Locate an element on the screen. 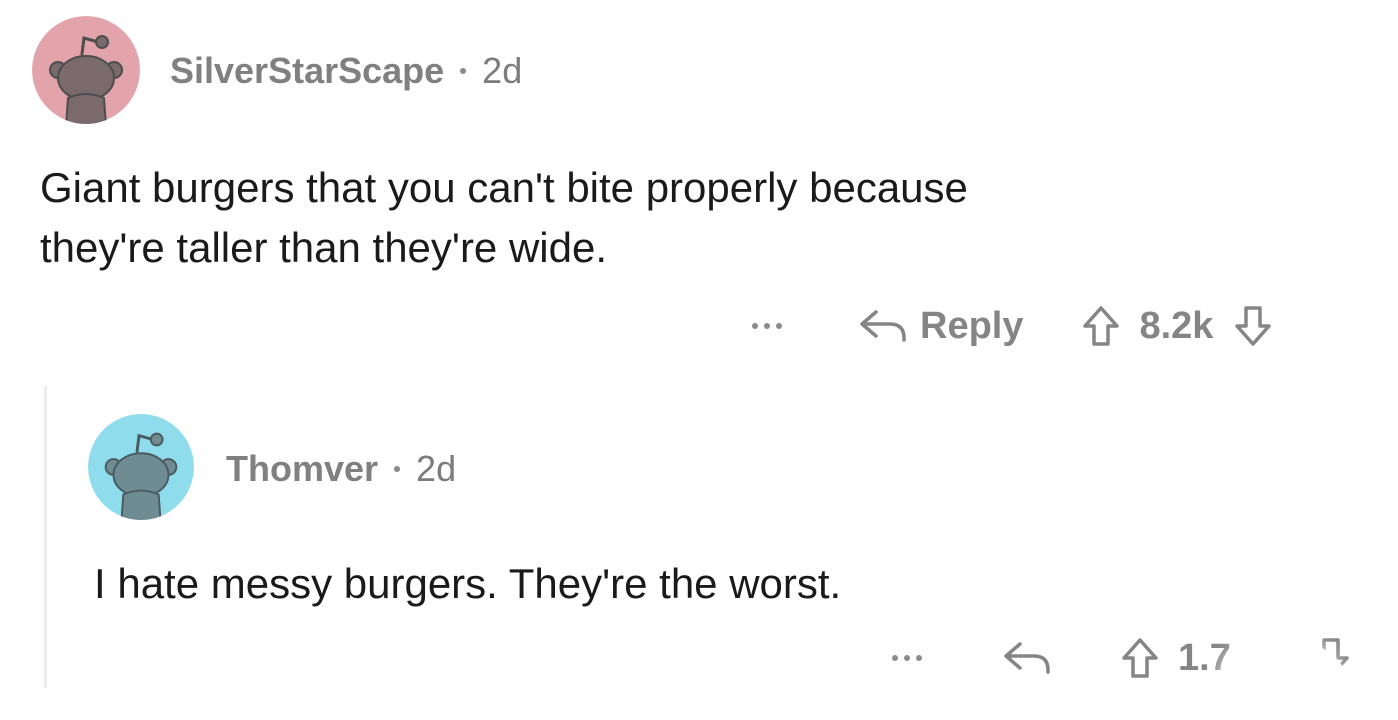 The width and height of the screenshot is (1398, 720). comment-actions: Reply 8.2k is located at coordinates (1012, 326).